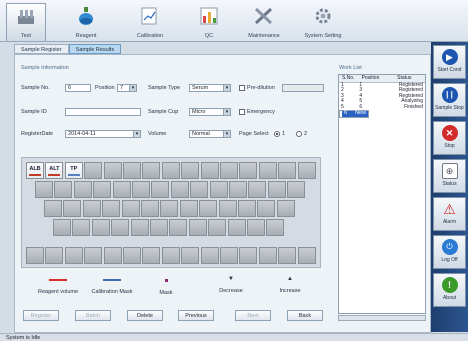 The width and height of the screenshot is (468, 341). Describe the element at coordinates (210, 112) in the screenshot. I see `sample-cup-select: Micro ▾` at that location.